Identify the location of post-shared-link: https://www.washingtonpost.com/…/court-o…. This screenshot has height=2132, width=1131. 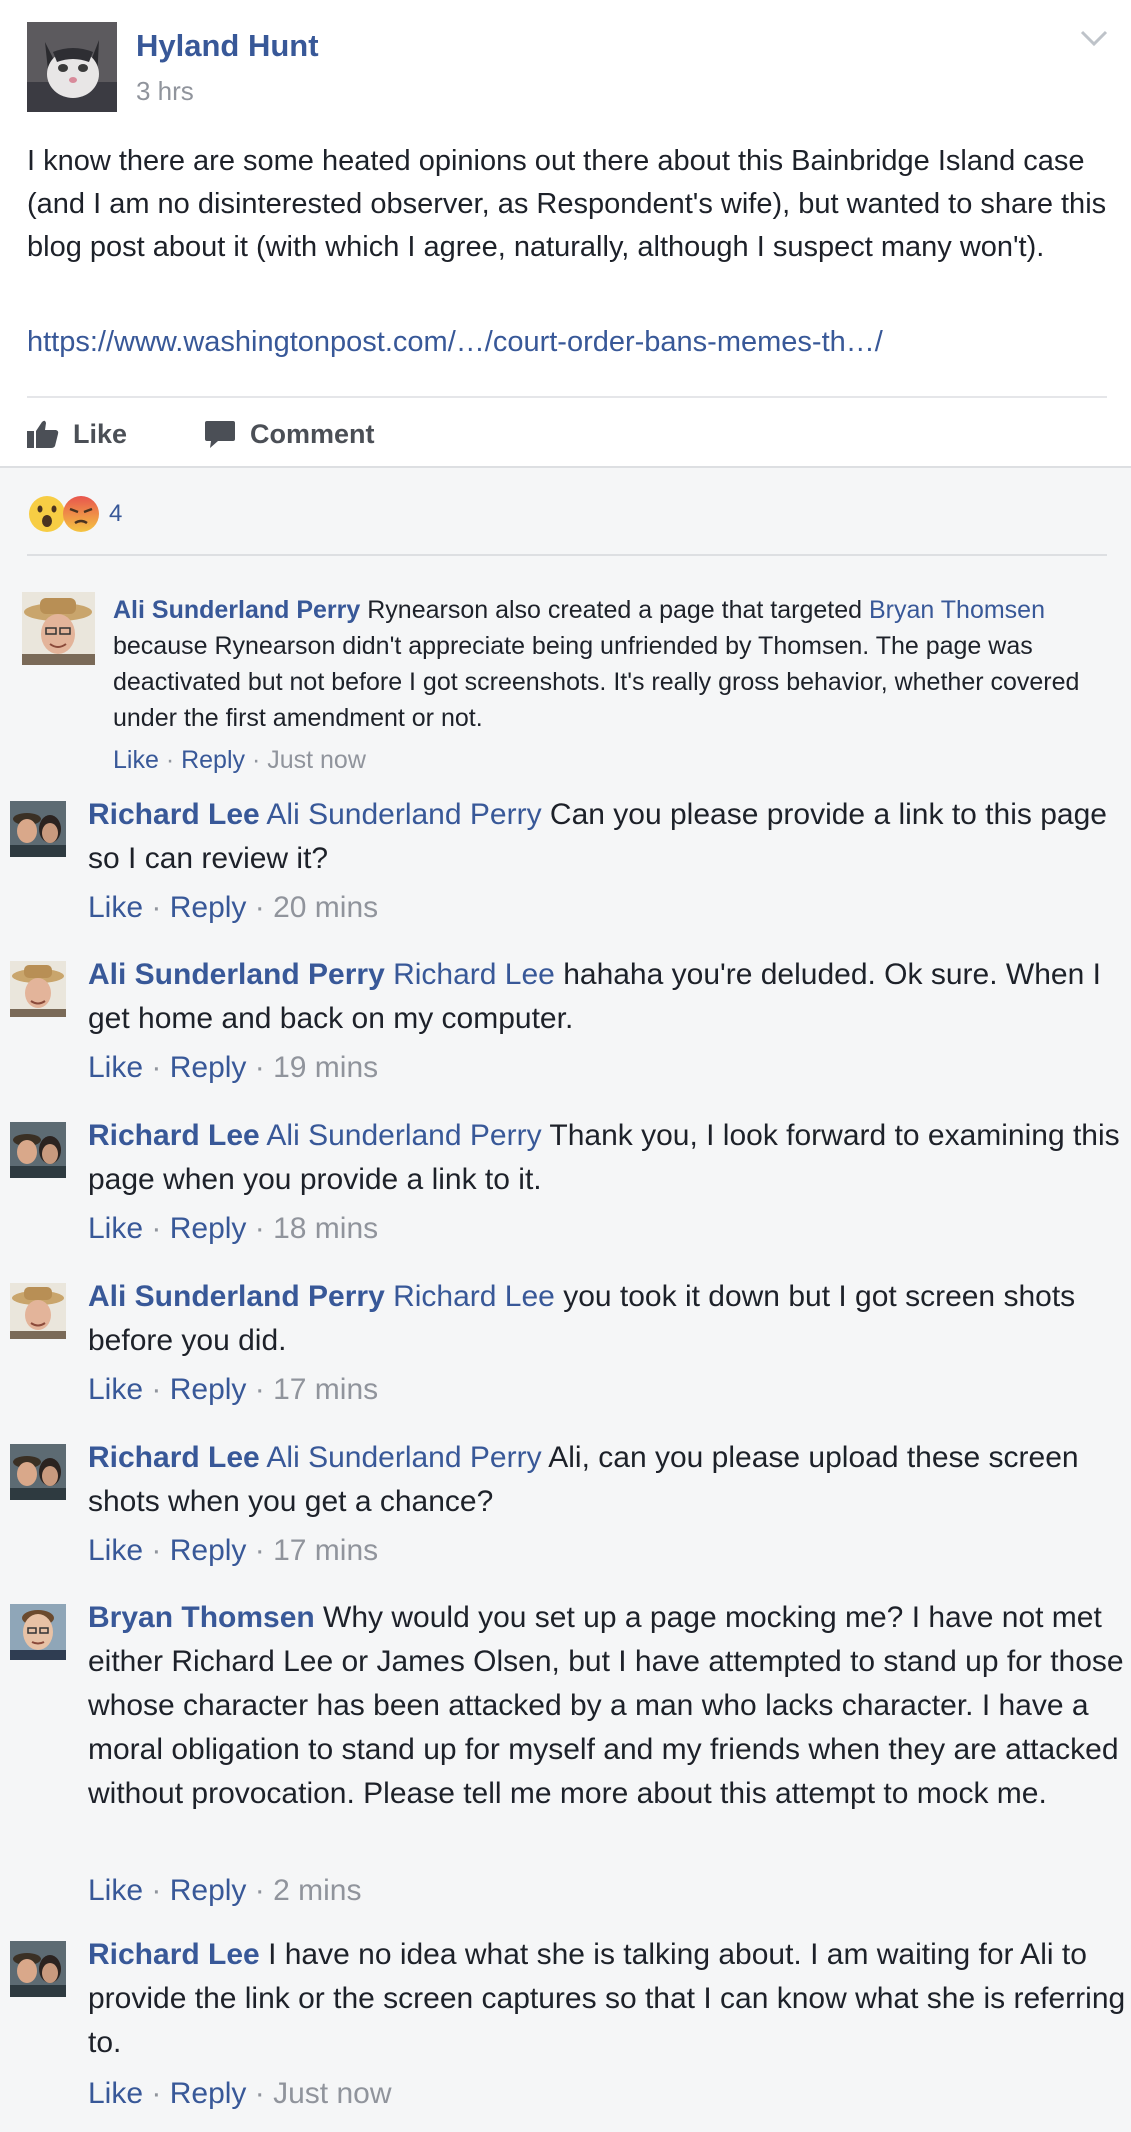
(455, 342).